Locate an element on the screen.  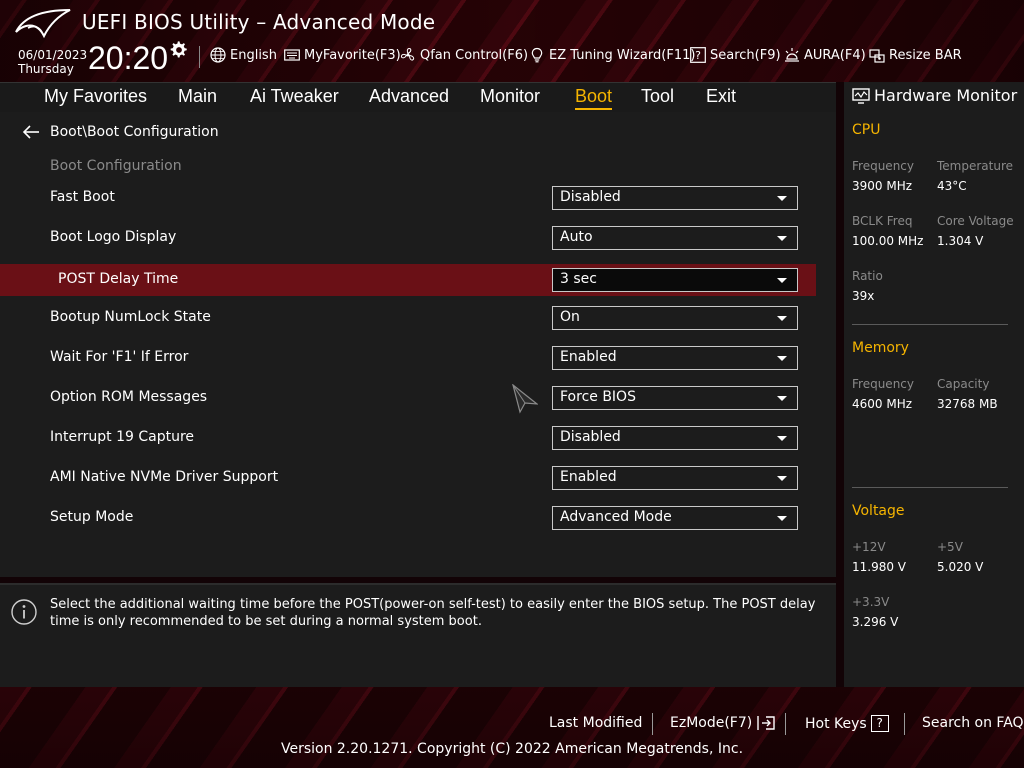
tab-my-favorites: My Favorites is located at coordinates (95, 96).